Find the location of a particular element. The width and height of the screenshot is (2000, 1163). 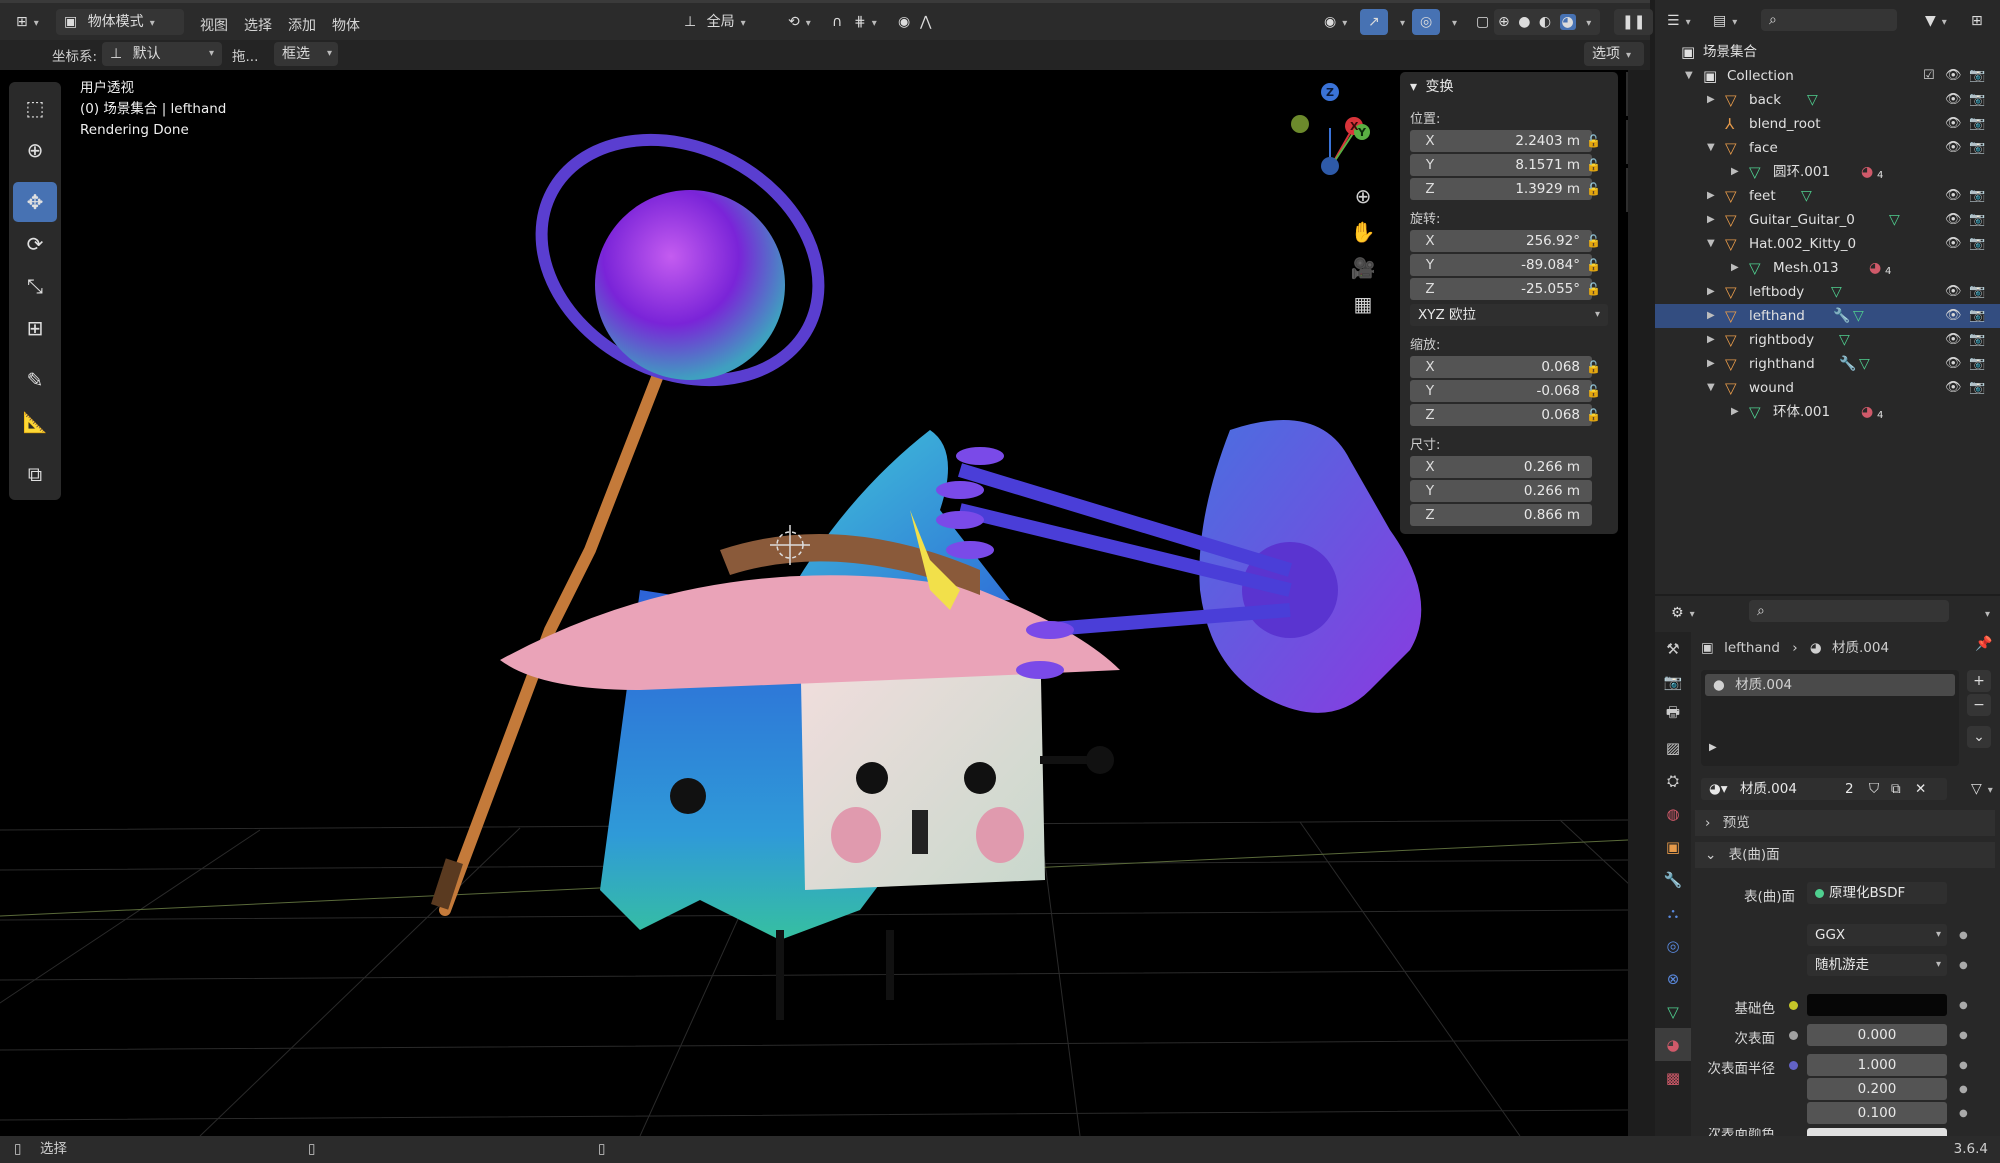

measure-tool: 📐 is located at coordinates (35, 422).